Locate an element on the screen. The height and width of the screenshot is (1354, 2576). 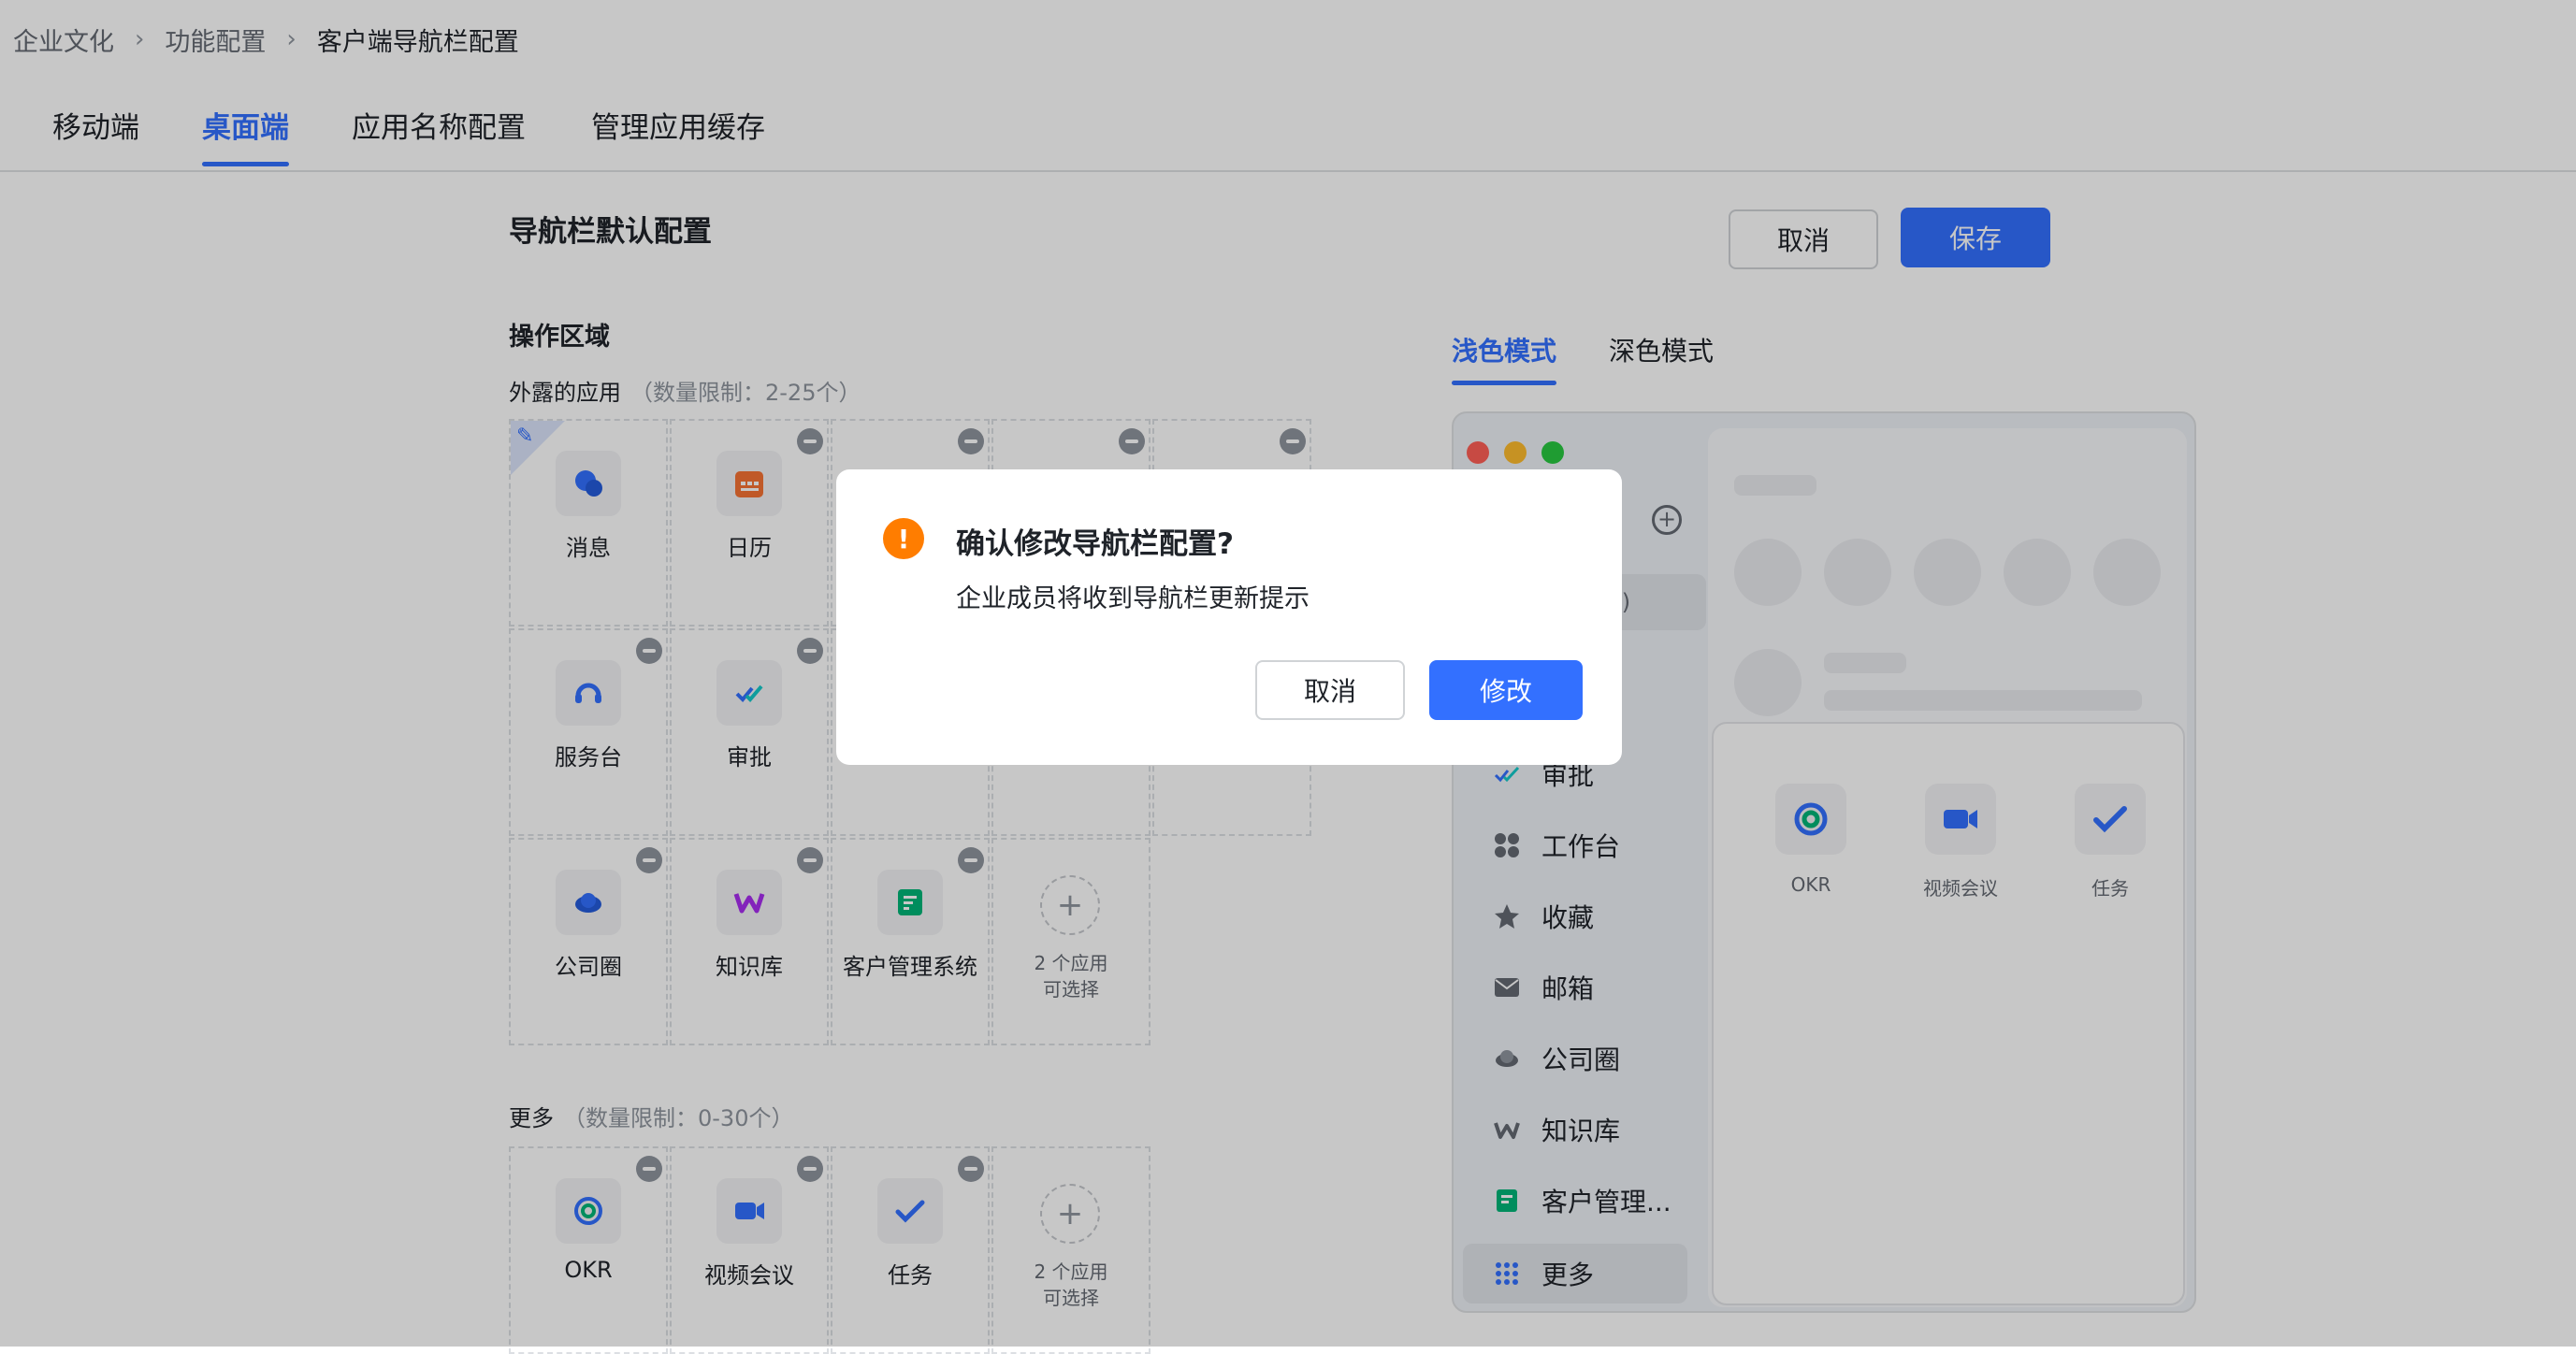
dialog-title: 确认修改导航栏配置? is located at coordinates (1095, 544).